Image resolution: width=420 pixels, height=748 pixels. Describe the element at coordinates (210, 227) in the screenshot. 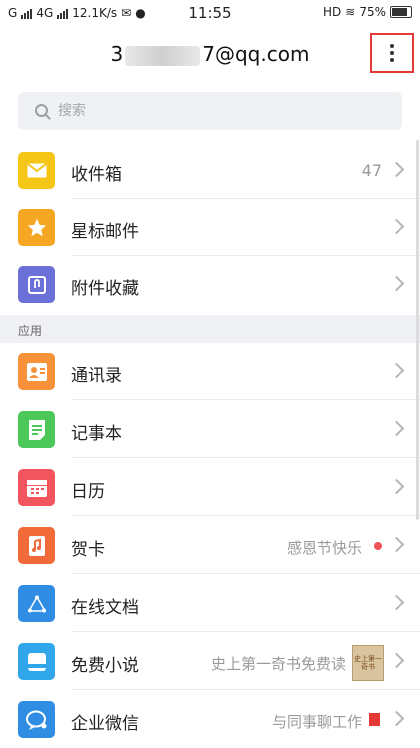

I see `folder-starred: 星标邮件` at that location.